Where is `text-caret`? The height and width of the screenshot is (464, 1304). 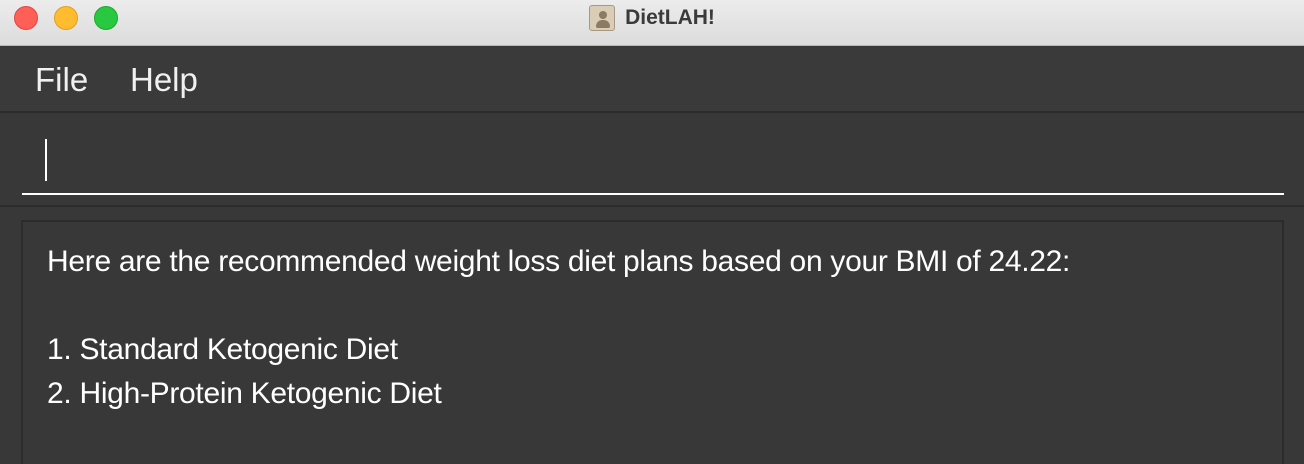 text-caret is located at coordinates (46, 160).